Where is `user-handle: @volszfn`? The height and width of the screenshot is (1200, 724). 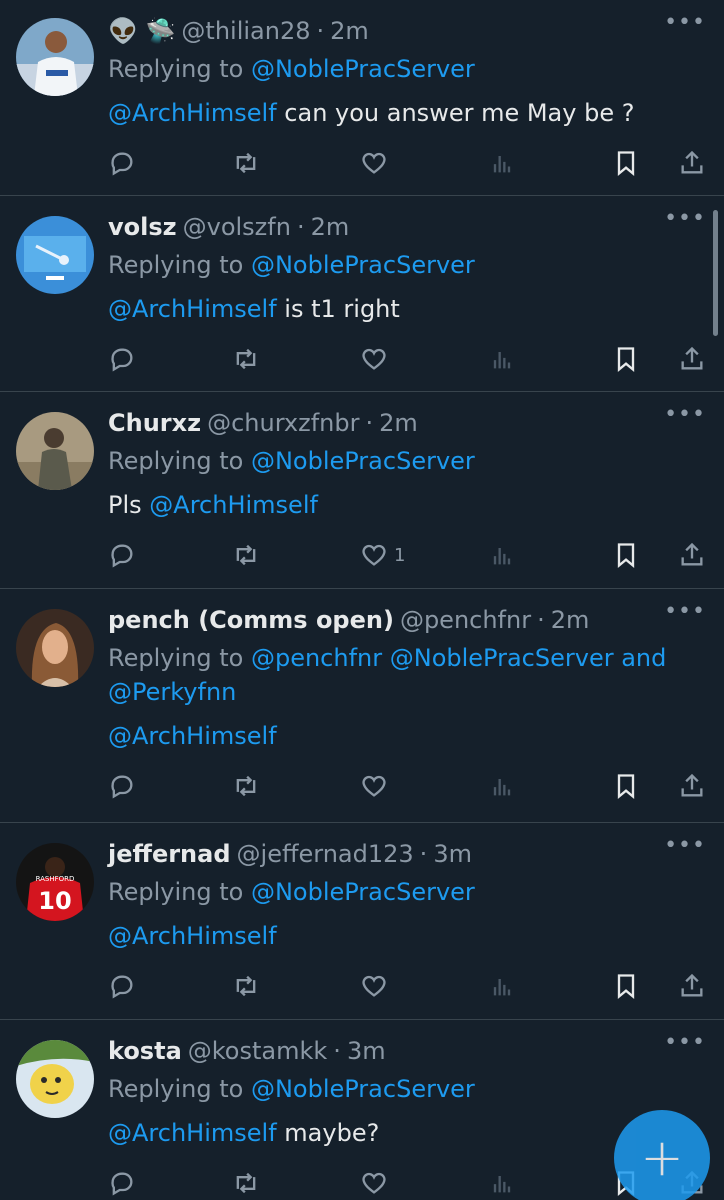 user-handle: @volszfn is located at coordinates (237, 227).